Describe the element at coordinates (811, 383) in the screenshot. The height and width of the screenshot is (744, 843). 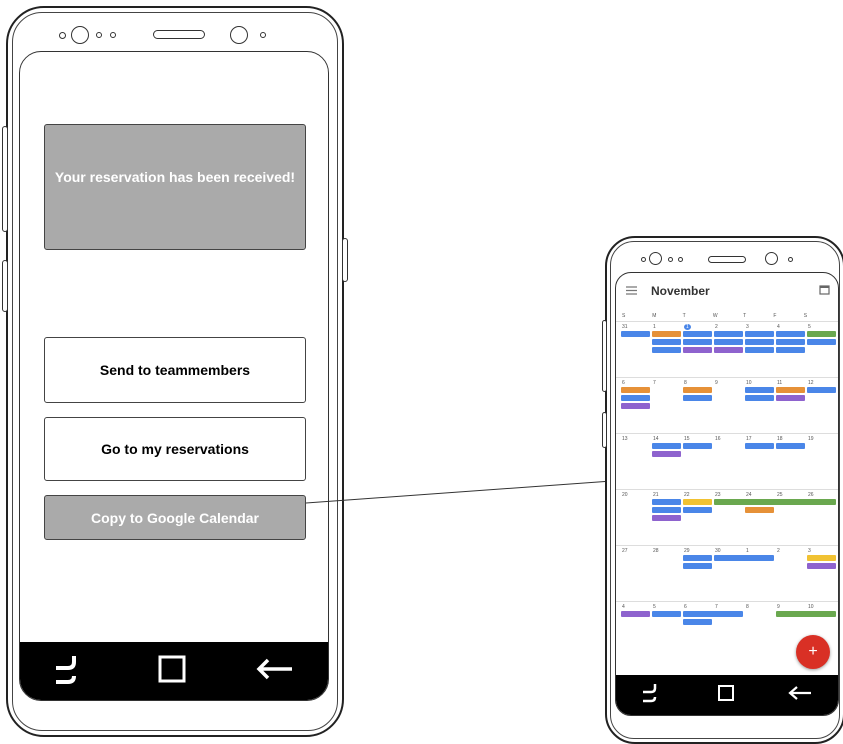
I see `calendar-date-label: 12` at that location.